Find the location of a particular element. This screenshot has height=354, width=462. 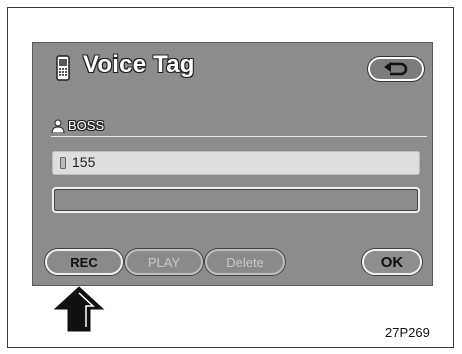

title-bar: Voice Tag is located at coordinates (232, 66).